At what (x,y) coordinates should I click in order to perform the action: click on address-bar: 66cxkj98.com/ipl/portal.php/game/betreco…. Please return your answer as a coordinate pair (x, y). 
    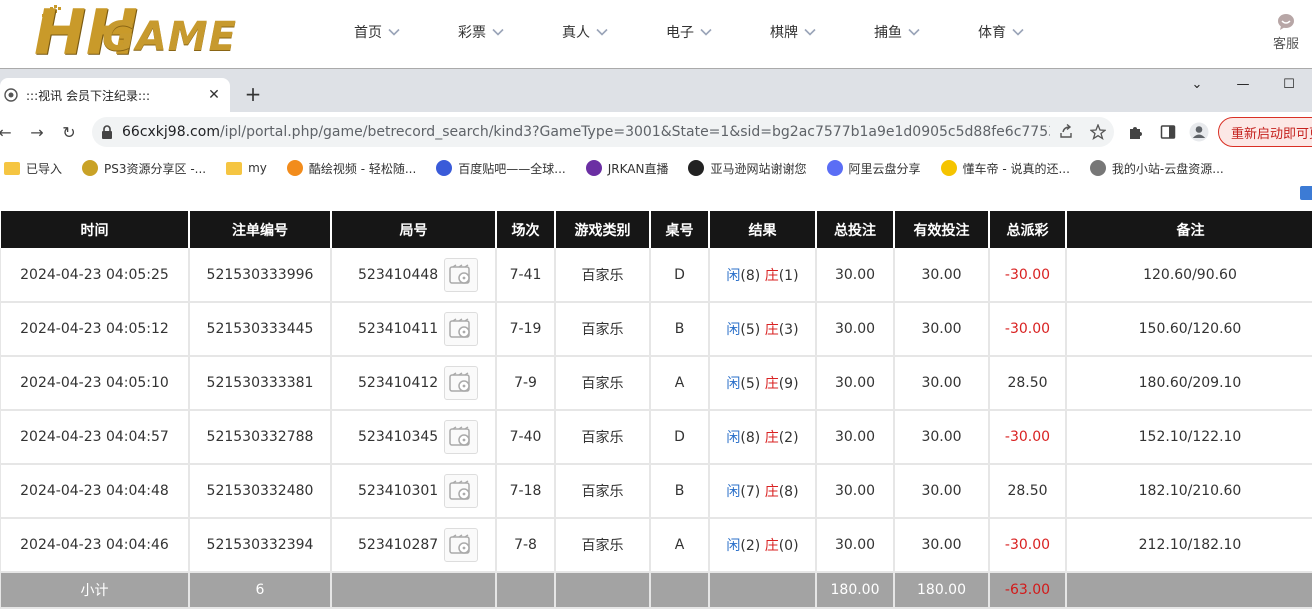
    Looking at the image, I should click on (603, 132).